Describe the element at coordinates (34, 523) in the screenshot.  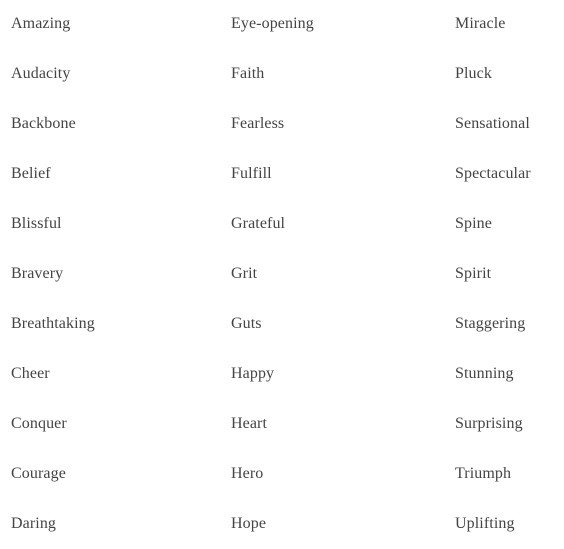
I see `word-item: Daring` at that location.